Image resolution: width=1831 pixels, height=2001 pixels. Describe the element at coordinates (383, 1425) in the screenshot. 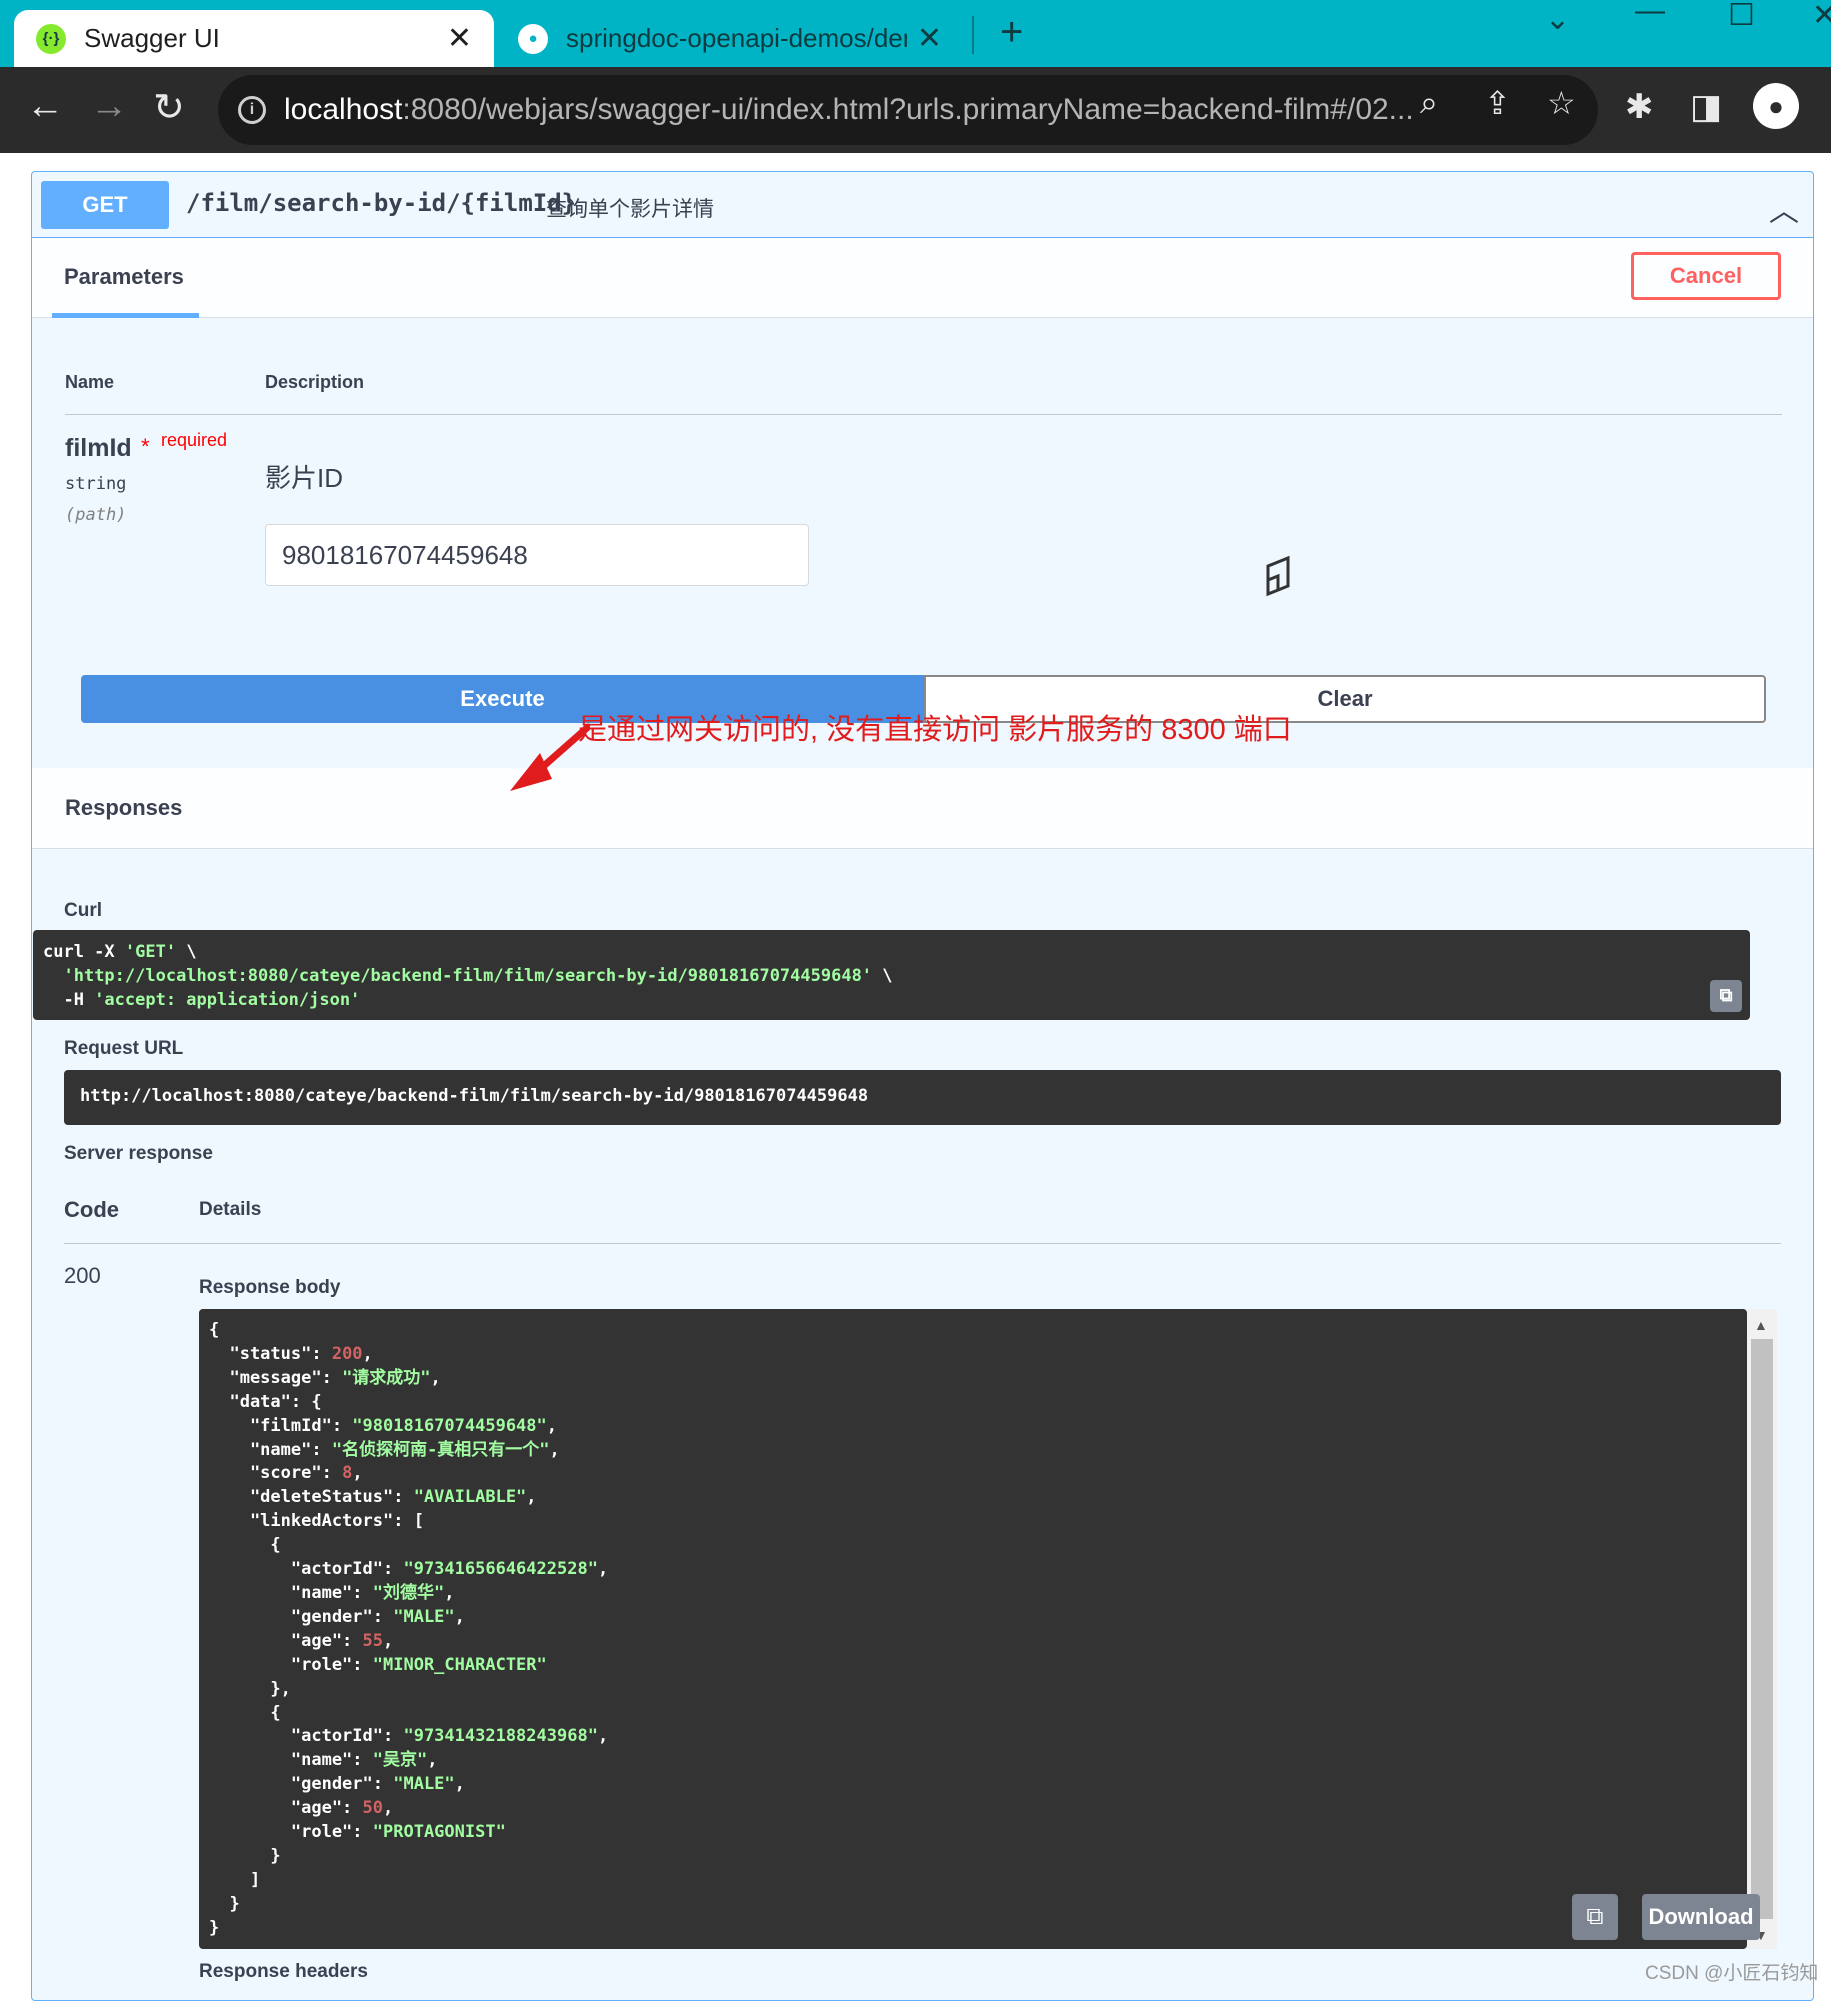

I see `json-line: "filmId": "98018167074459648",` at that location.